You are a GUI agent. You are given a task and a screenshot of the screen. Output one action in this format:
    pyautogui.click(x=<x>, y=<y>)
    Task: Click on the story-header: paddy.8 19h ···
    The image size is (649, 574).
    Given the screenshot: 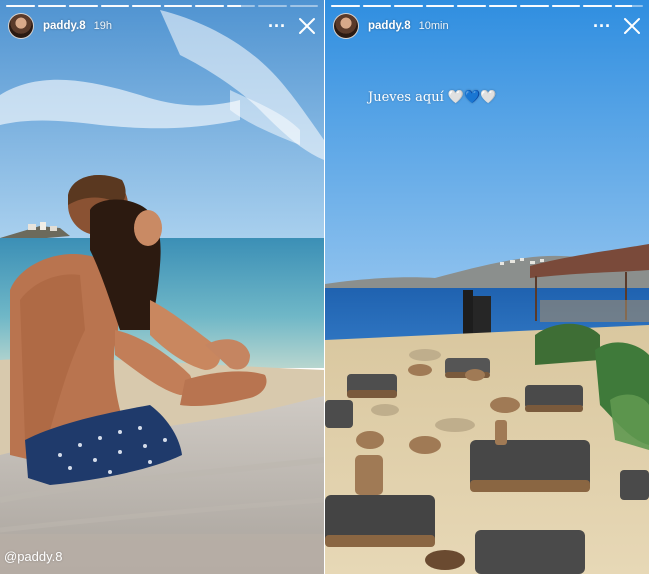 What is the action you would take?
    pyautogui.click(x=162, y=26)
    